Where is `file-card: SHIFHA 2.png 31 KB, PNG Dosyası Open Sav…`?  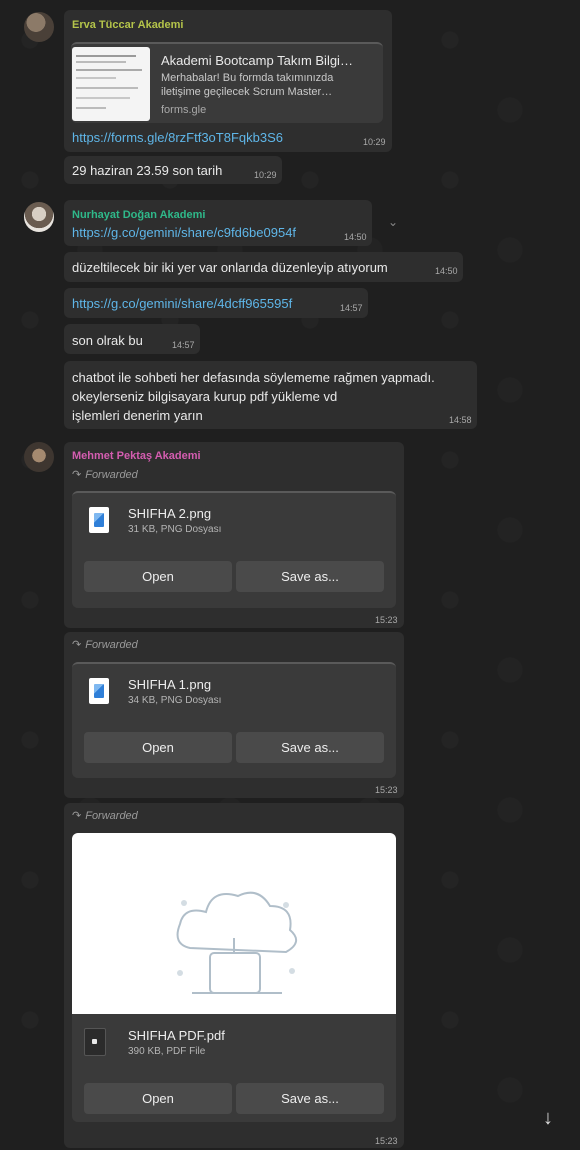 file-card: SHIFHA 2.png 31 KB, PNG Dosyası Open Sav… is located at coordinates (234, 549).